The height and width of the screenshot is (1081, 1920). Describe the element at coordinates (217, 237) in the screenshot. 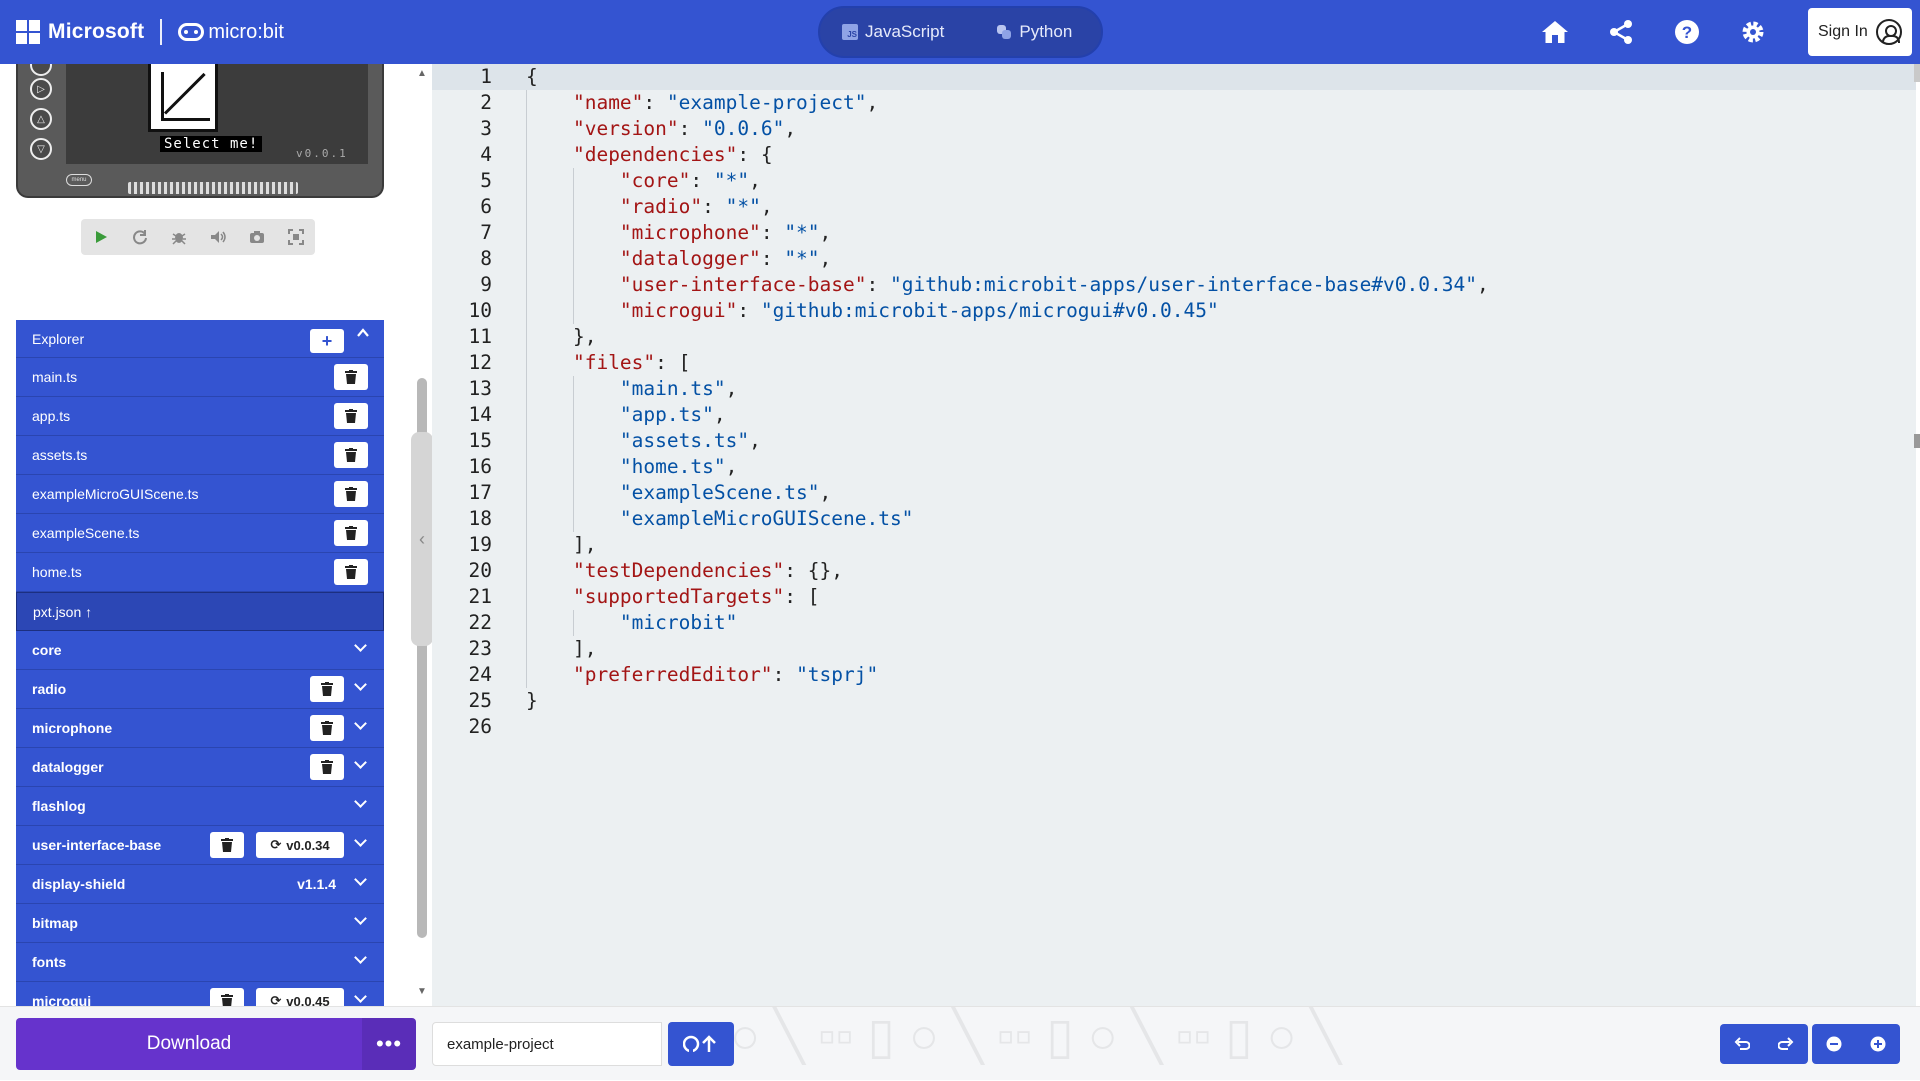

I see `sound-icon` at that location.